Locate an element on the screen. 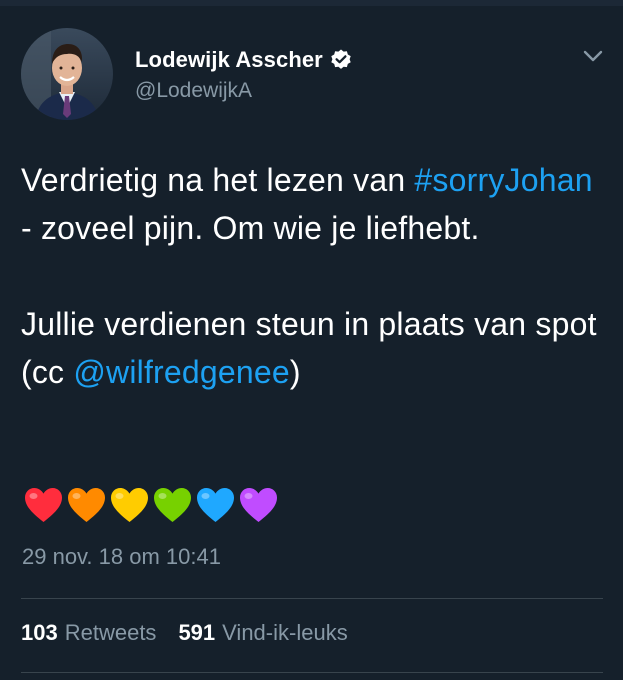  retweets-label: Retweets is located at coordinates (110, 632).